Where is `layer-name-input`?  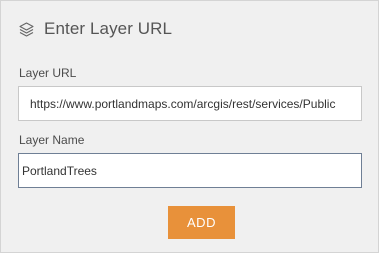
layer-name-input is located at coordinates (190, 170).